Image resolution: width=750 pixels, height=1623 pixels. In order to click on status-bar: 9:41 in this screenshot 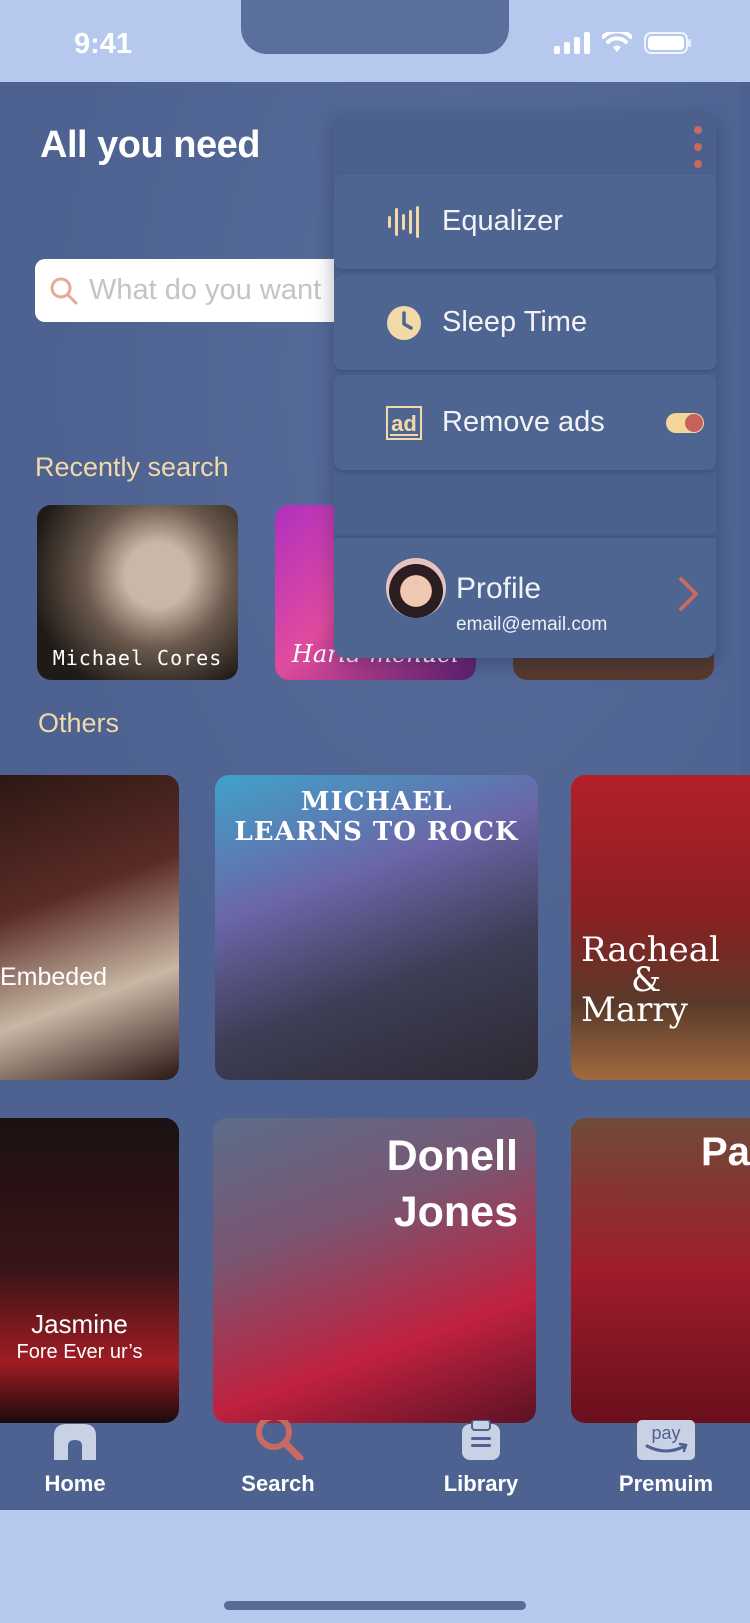, I will do `click(375, 41)`.